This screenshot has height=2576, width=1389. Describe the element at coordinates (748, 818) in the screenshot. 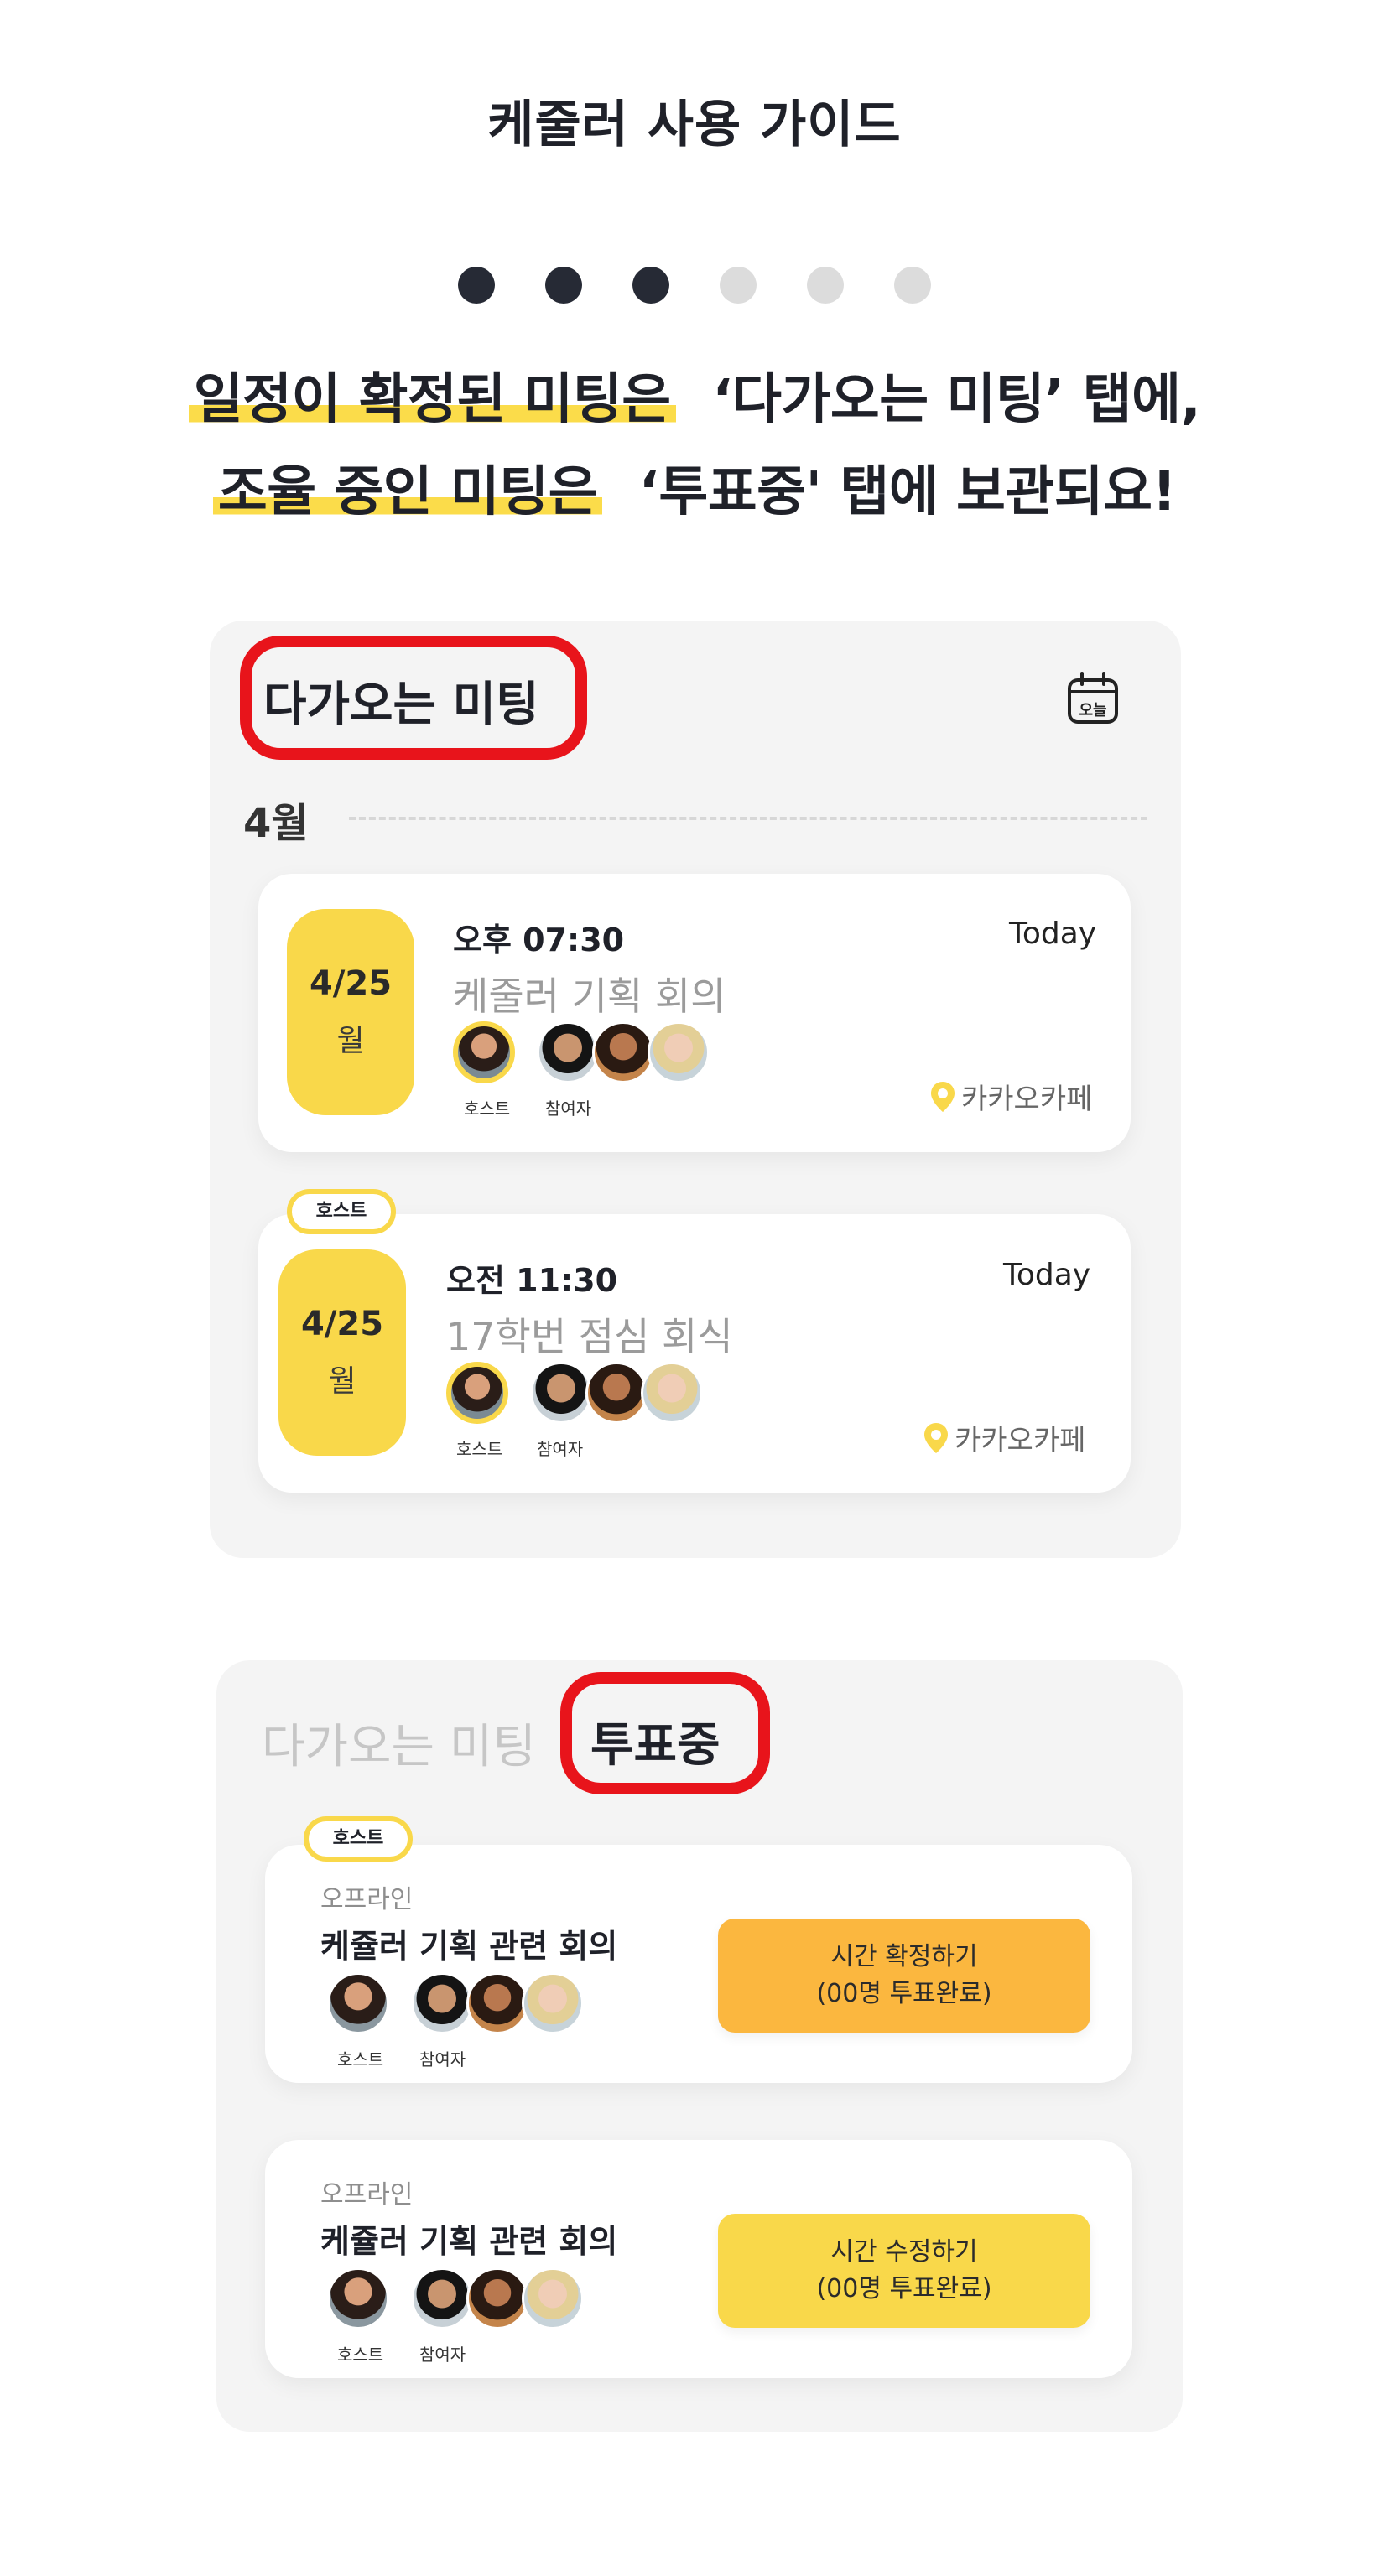

I see `month-divider` at that location.